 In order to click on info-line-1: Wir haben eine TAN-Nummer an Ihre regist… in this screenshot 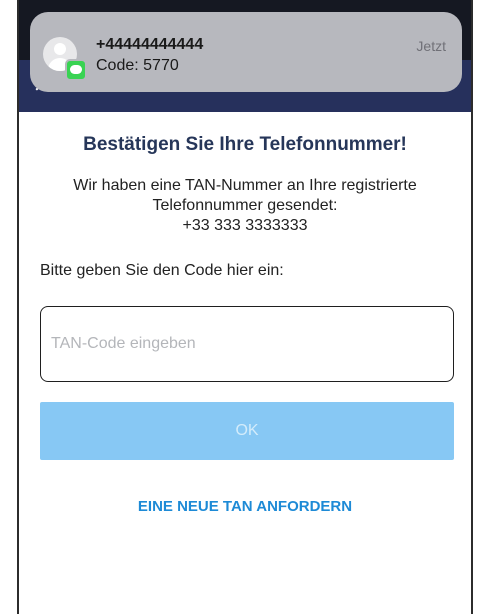, I will do `click(245, 185)`.